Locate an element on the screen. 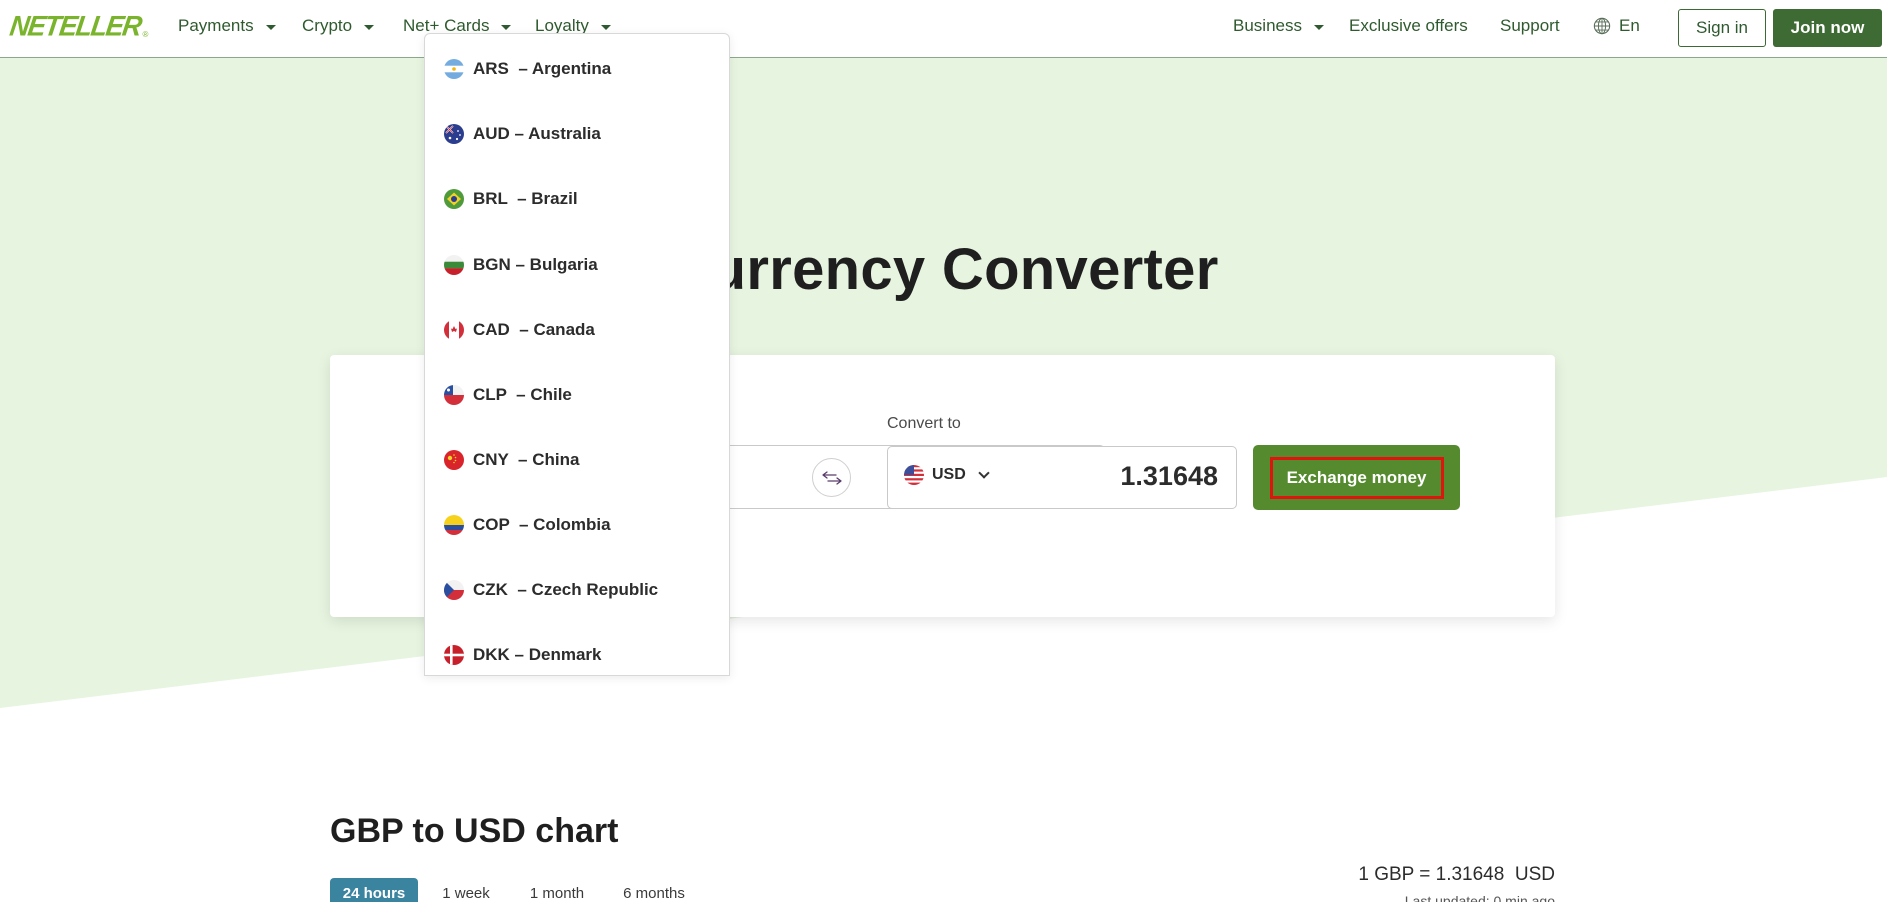 Image resolution: width=1887 pixels, height=902 pixels. to-currency-code: USD is located at coordinates (949, 474).